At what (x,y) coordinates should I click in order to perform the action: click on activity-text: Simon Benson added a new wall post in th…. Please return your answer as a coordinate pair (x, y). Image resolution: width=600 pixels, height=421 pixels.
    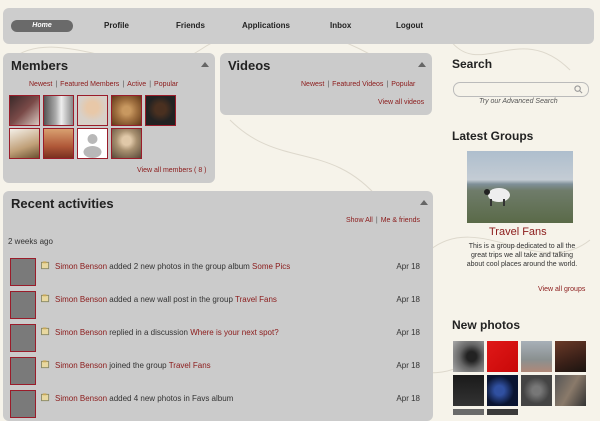
    Looking at the image, I should click on (166, 299).